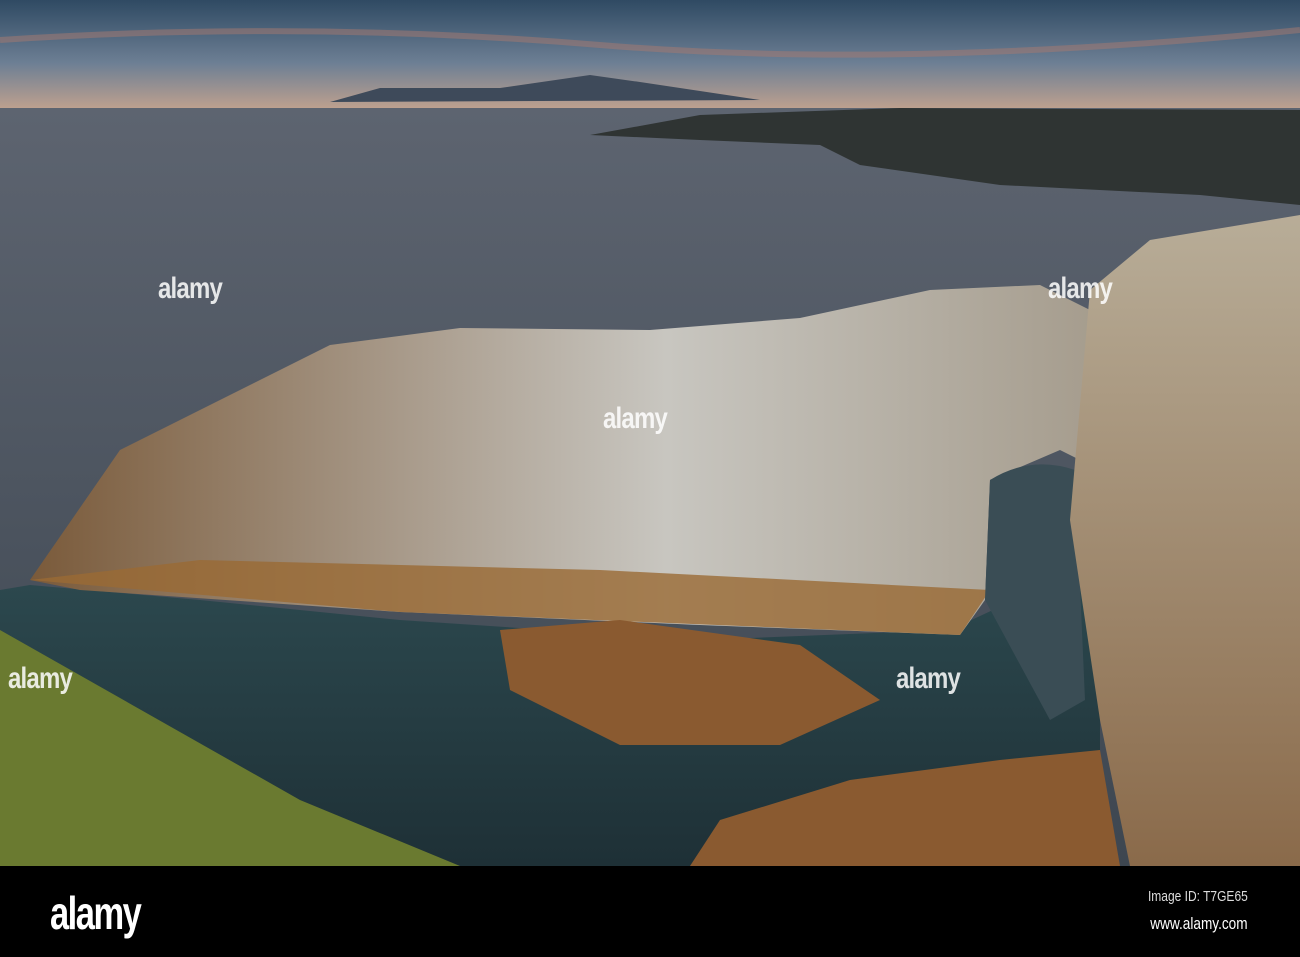  I want to click on image-id: Image ID: T7GE65, so click(1198, 896).